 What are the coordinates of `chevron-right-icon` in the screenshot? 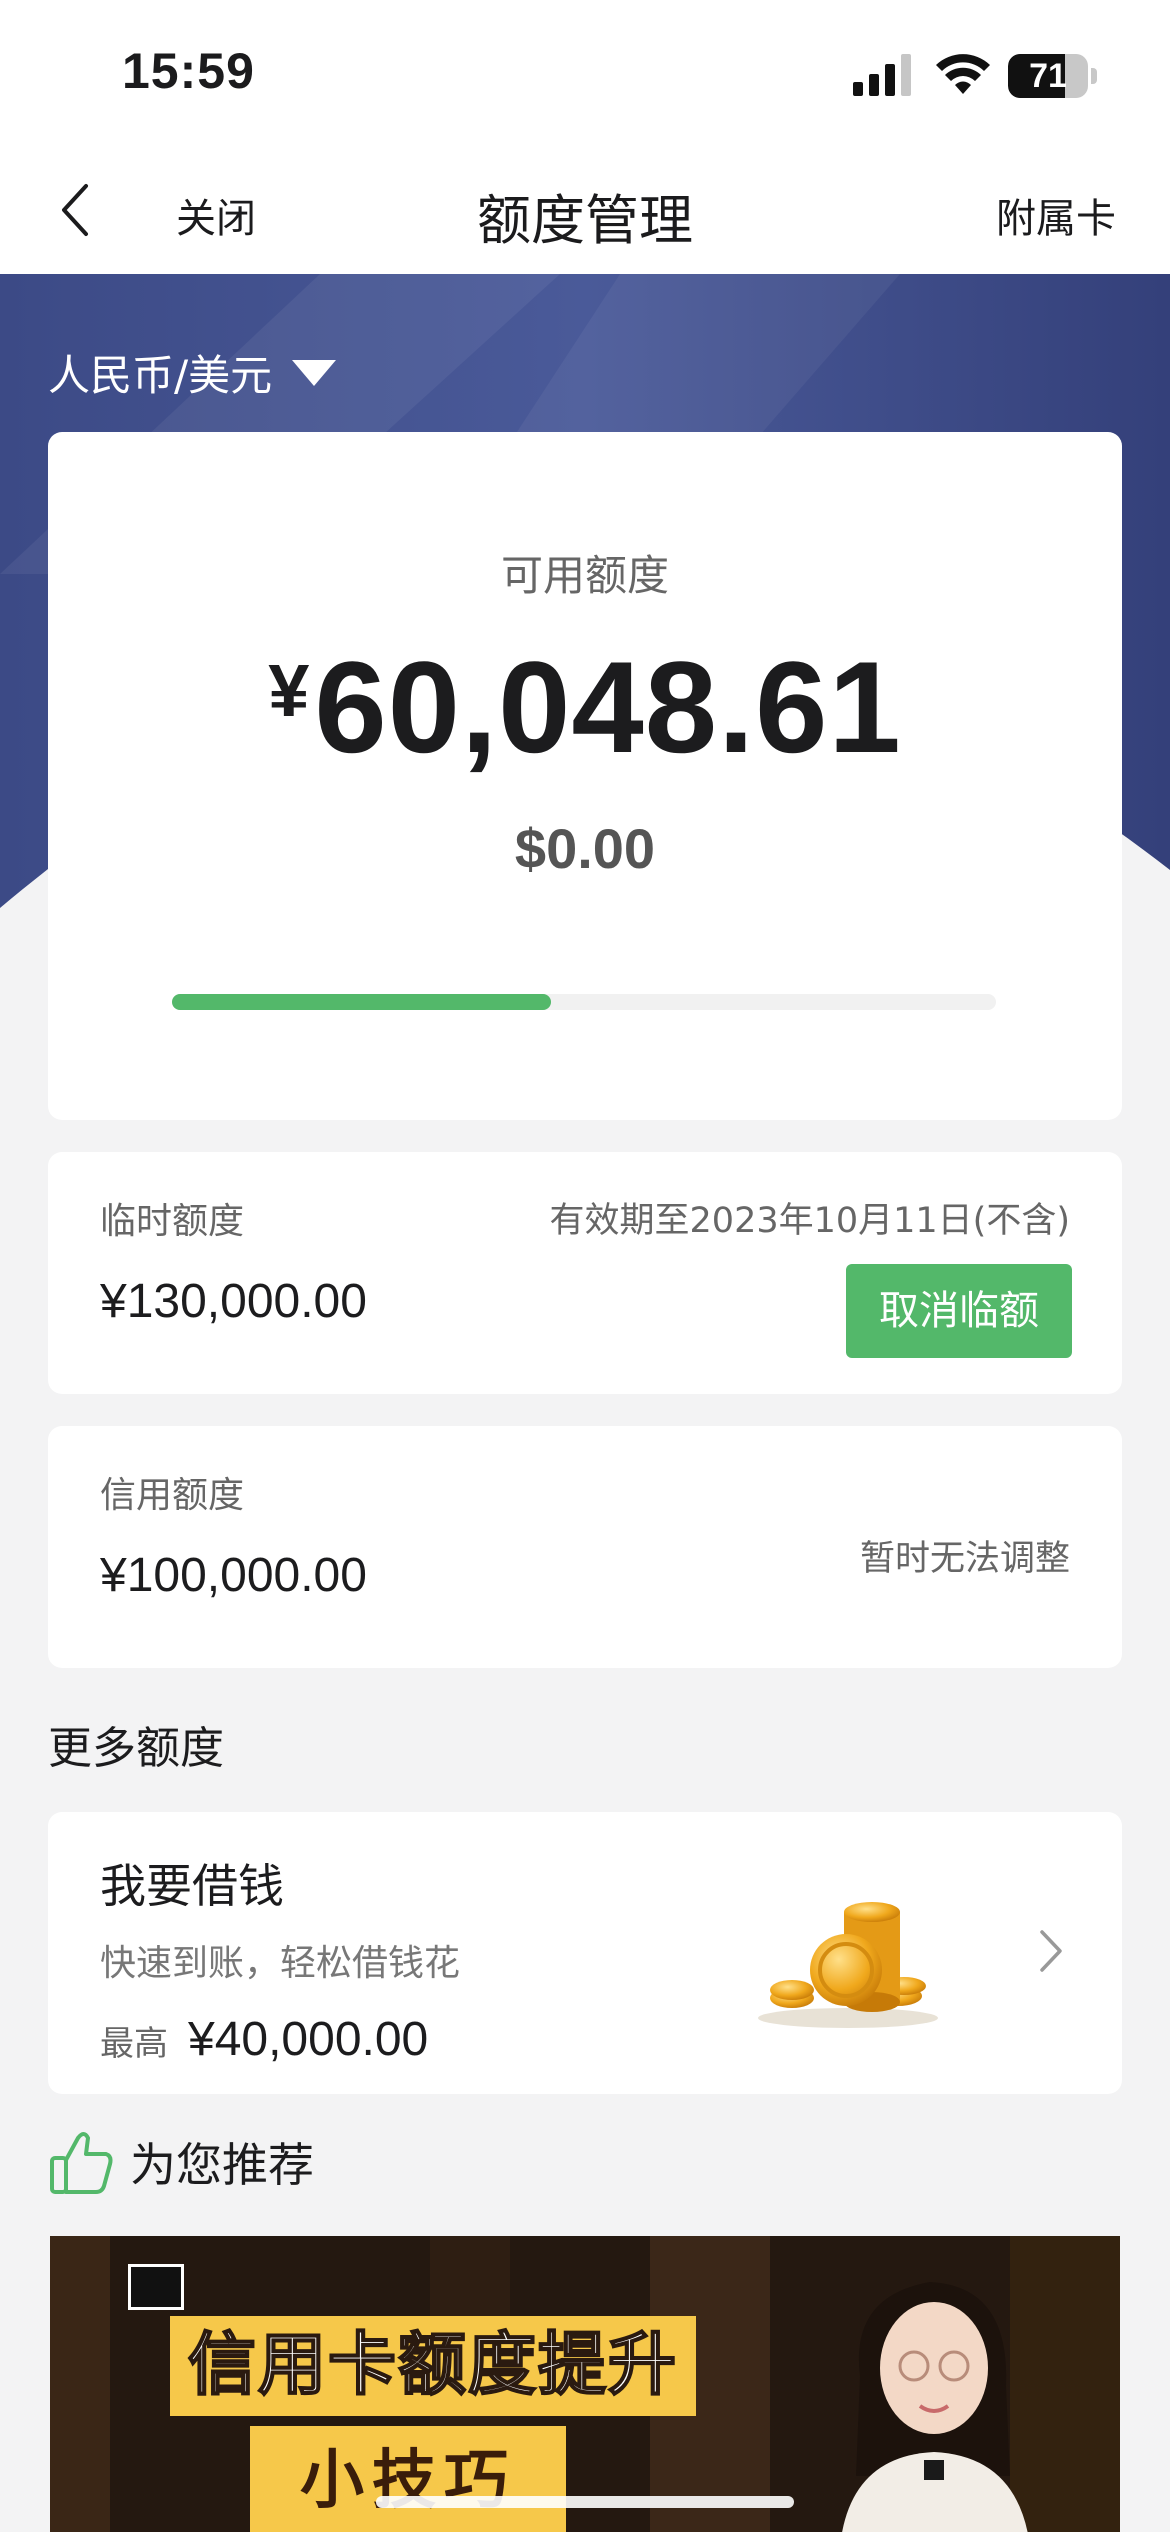 It's located at (1051, 1951).